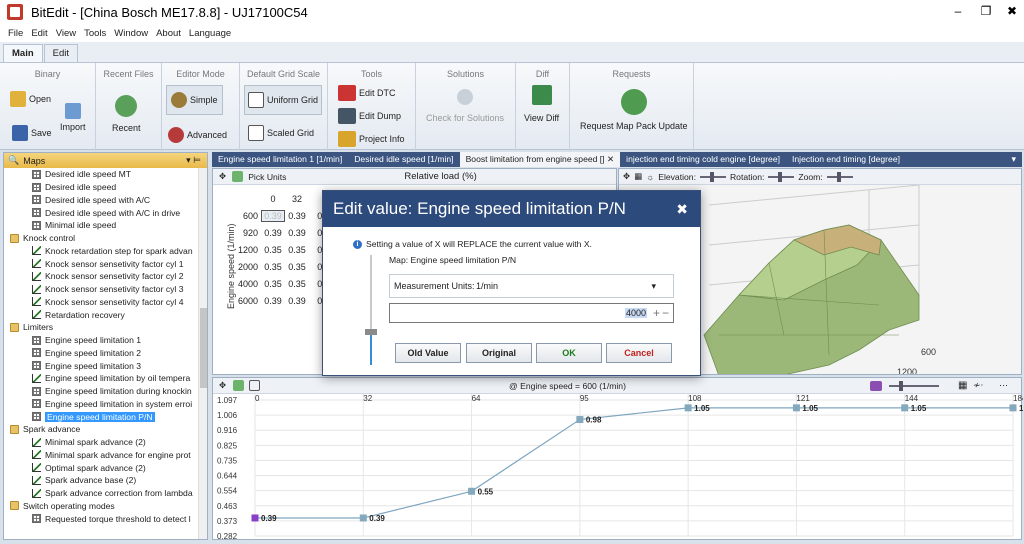 This screenshot has width=1024, height=544. Describe the element at coordinates (609, 159) in the screenshot. I see `close-tab-icon: ✕` at that location.